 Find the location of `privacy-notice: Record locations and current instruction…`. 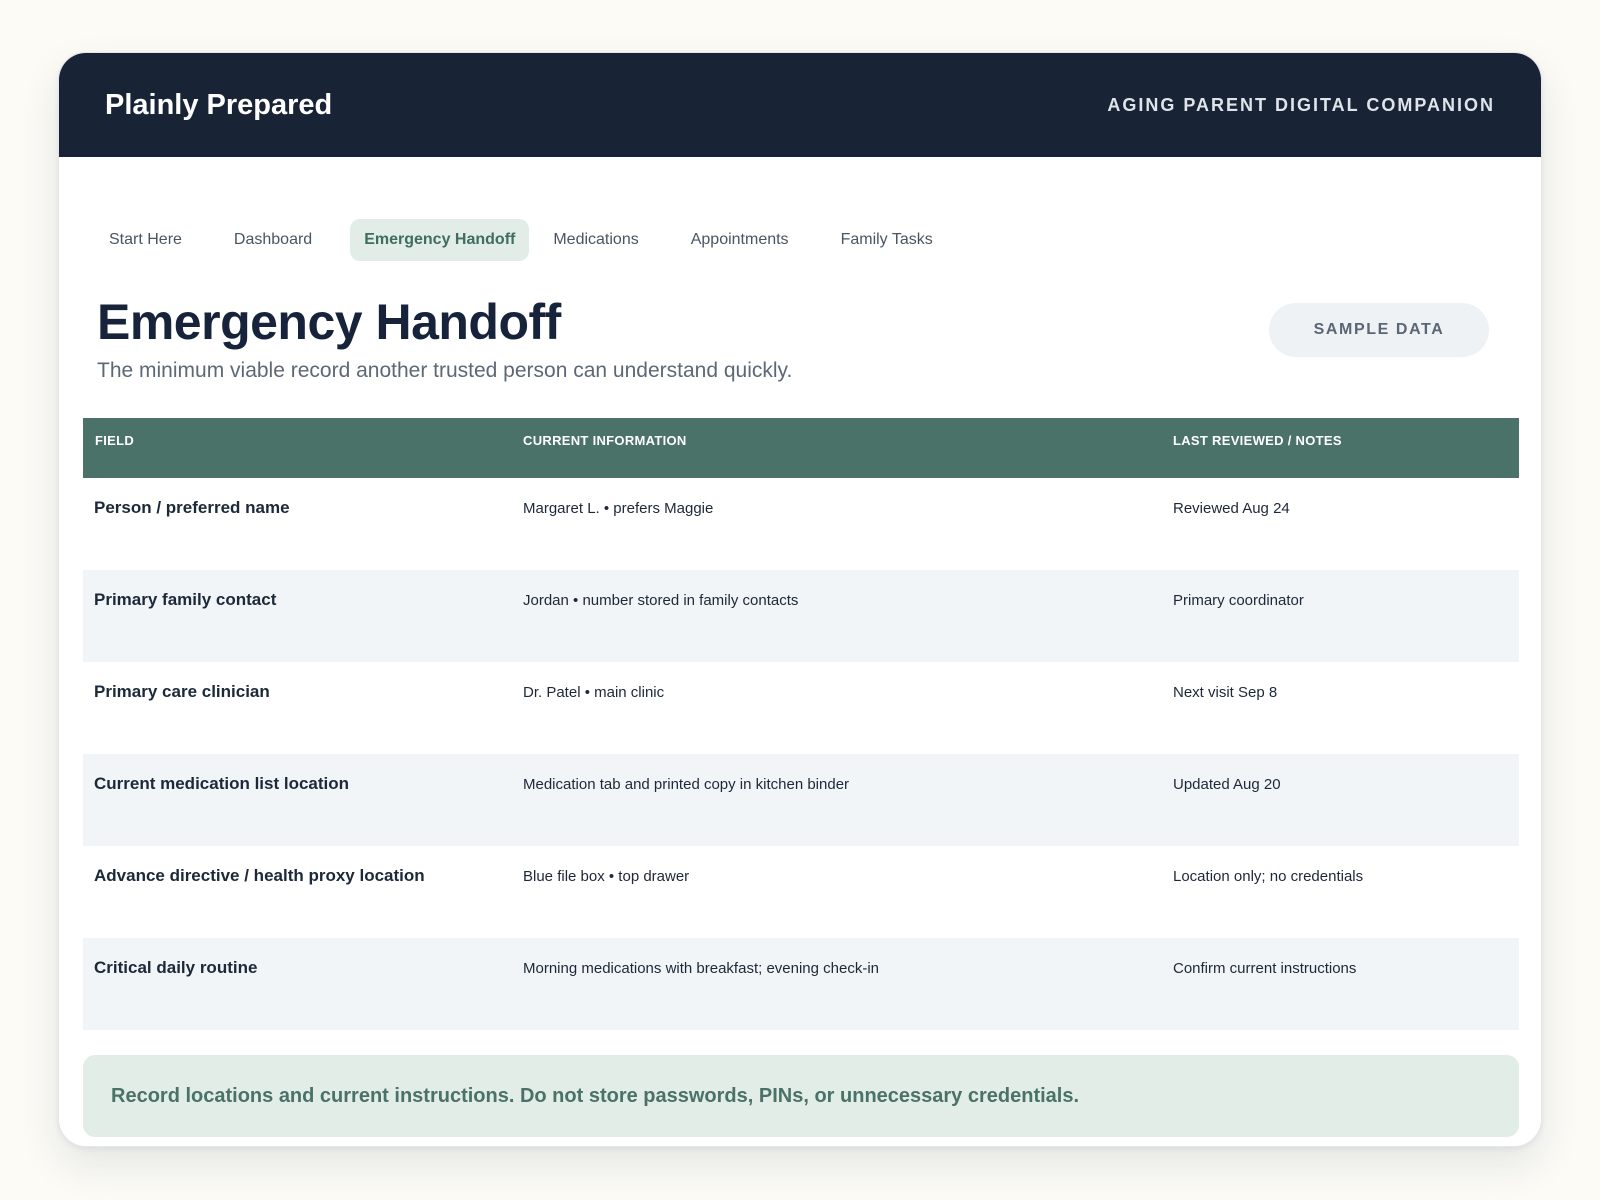

privacy-notice: Record locations and current instruction… is located at coordinates (801, 1096).